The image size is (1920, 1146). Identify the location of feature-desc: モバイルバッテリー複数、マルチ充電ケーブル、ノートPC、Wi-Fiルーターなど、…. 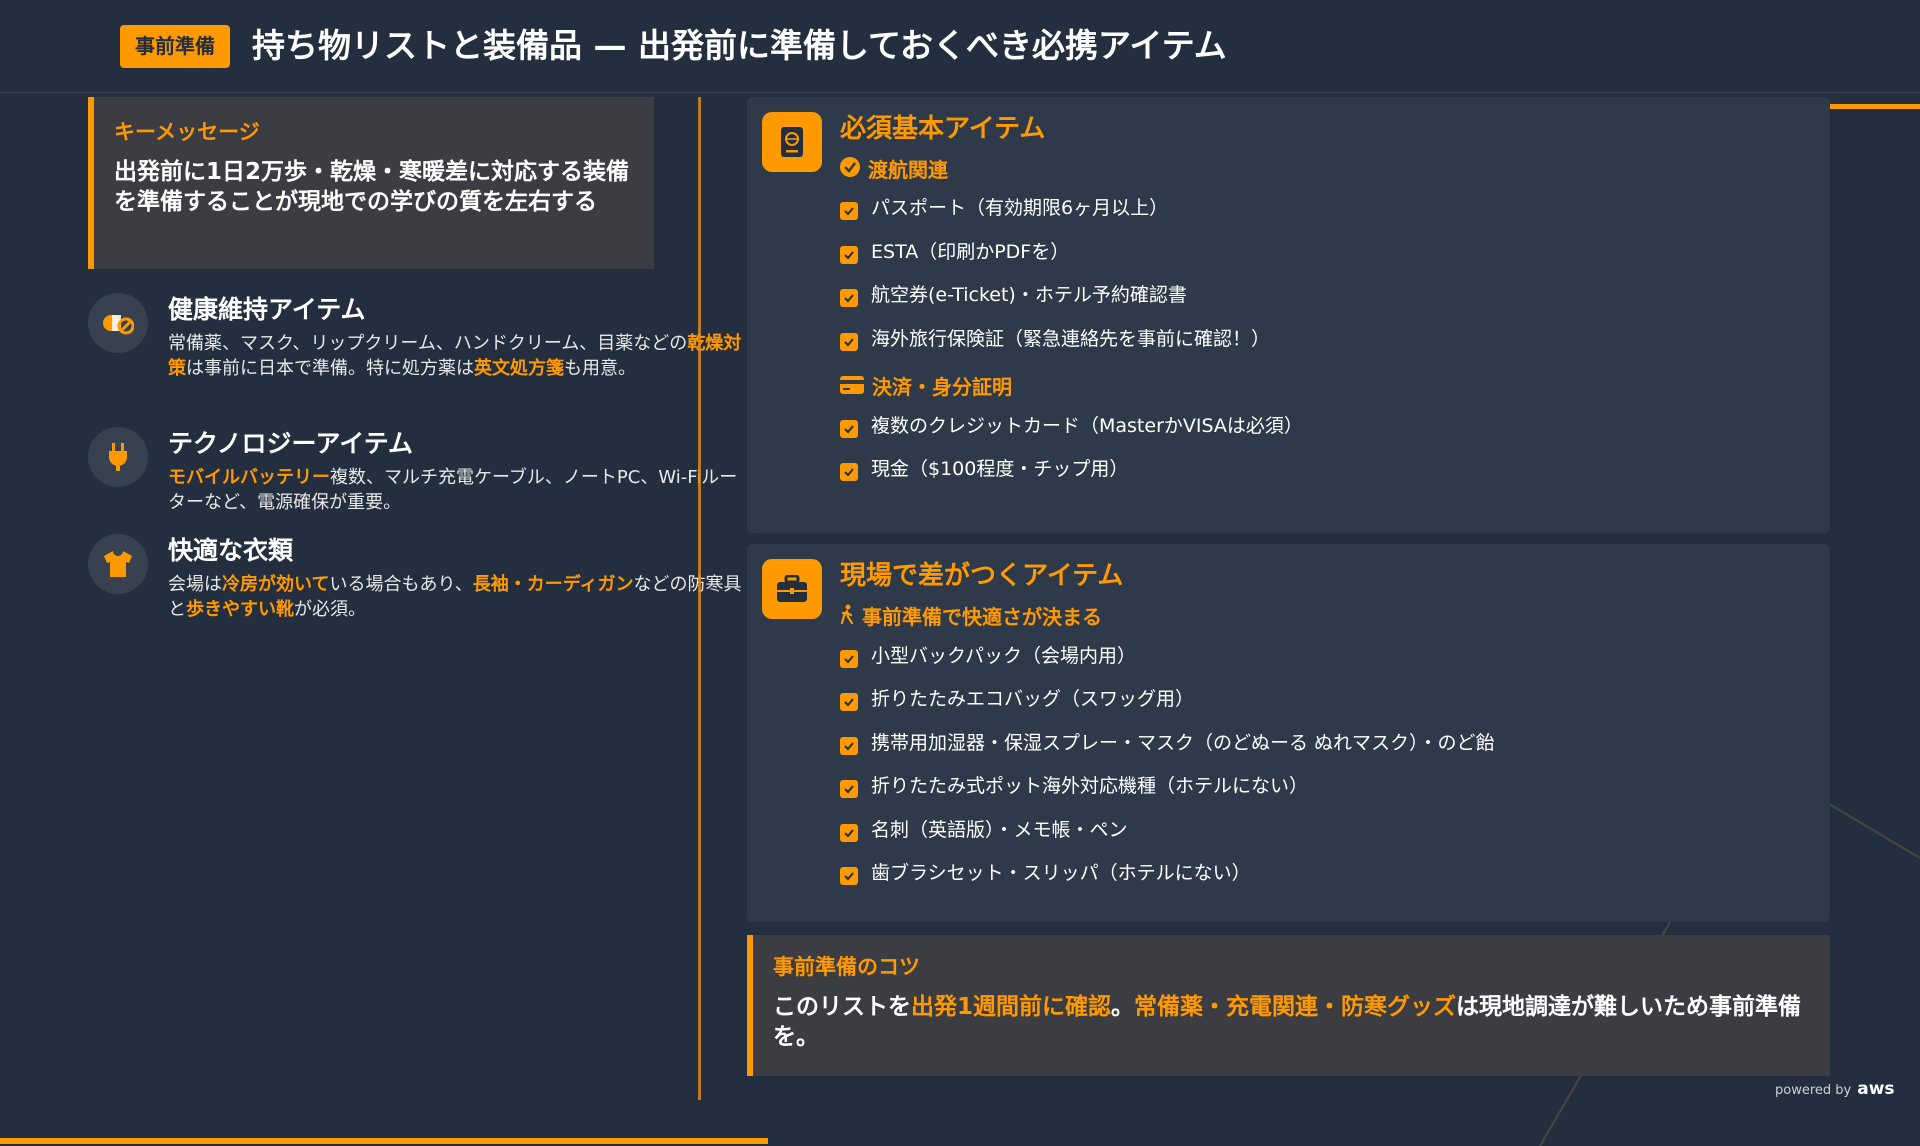
(453, 490).